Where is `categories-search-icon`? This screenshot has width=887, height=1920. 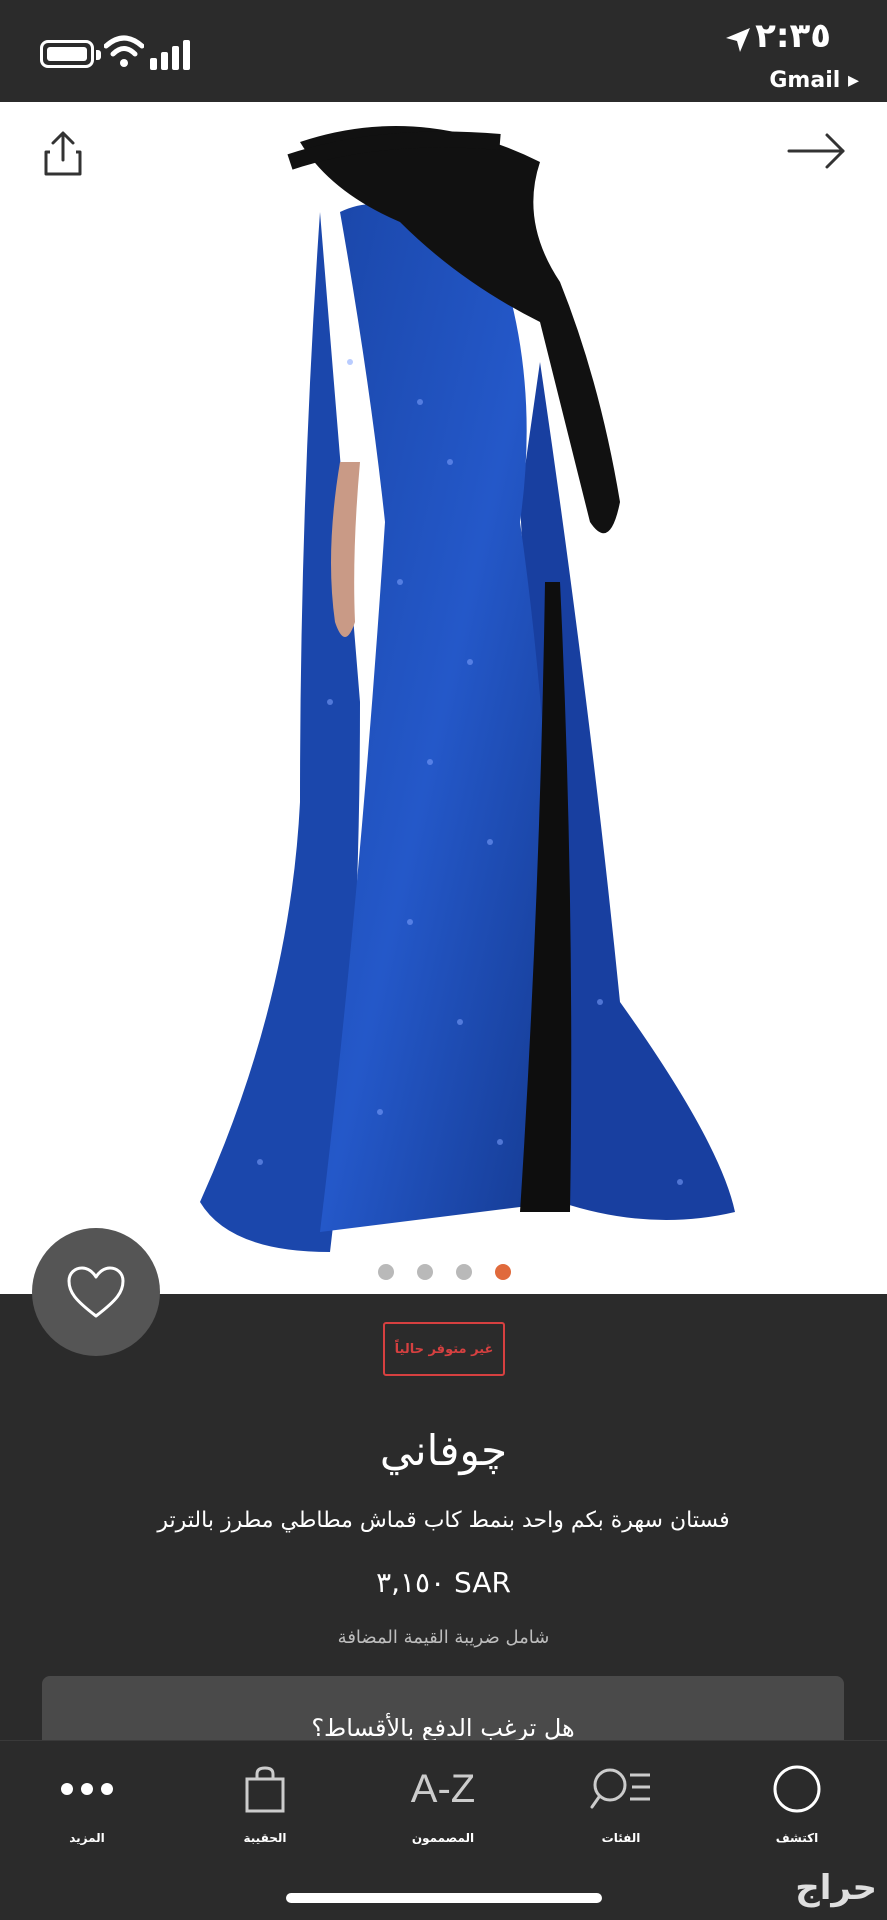
categories-search-icon is located at coordinates (621, 1789).